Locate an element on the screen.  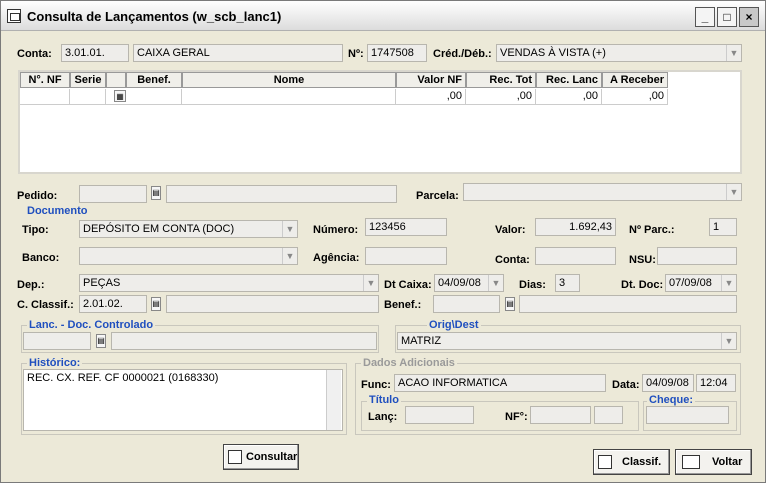
dep-label: Dep.: is located at coordinates (31, 285).